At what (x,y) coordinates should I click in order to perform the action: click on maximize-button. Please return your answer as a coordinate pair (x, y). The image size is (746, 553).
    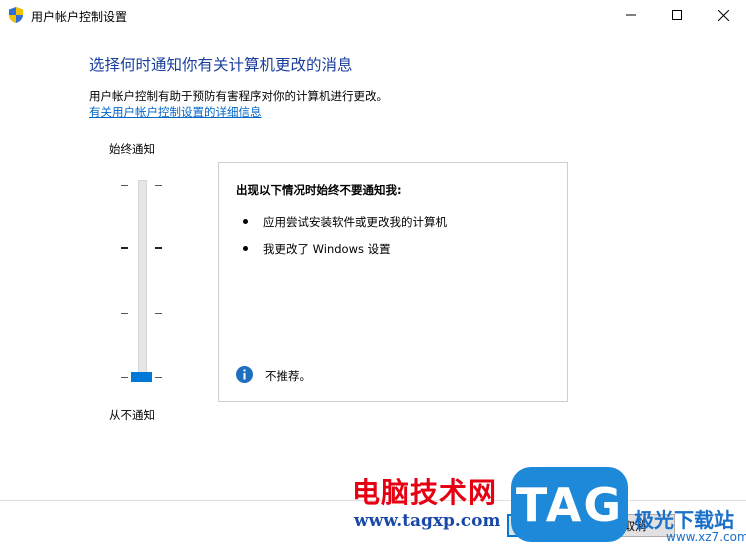
    Looking at the image, I should click on (677, 15).